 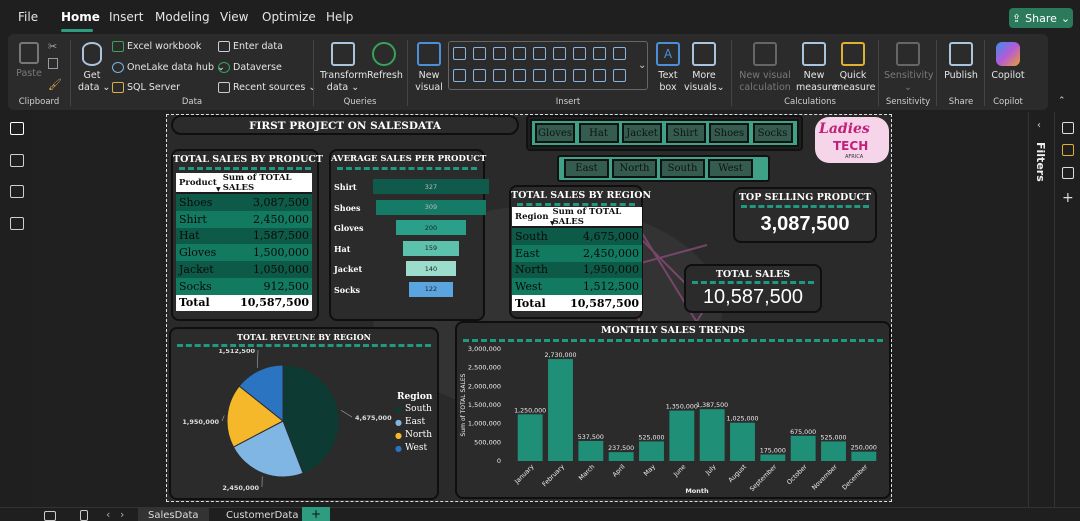 What do you see at coordinates (244, 202) in the screenshot?
I see `table-row: Shoes 3,087,500` at bounding box center [244, 202].